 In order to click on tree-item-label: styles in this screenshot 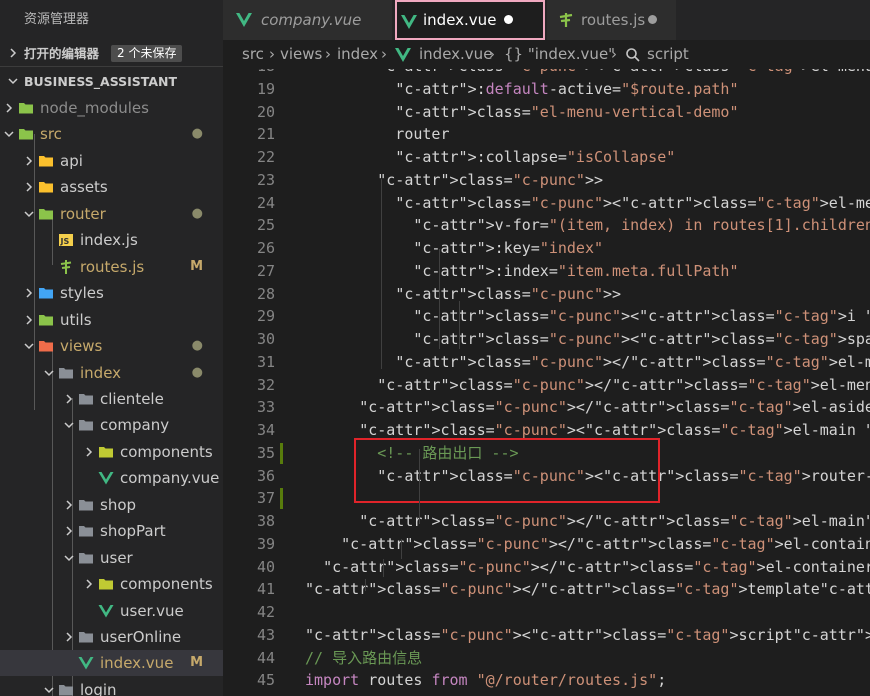, I will do `click(82, 293)`.